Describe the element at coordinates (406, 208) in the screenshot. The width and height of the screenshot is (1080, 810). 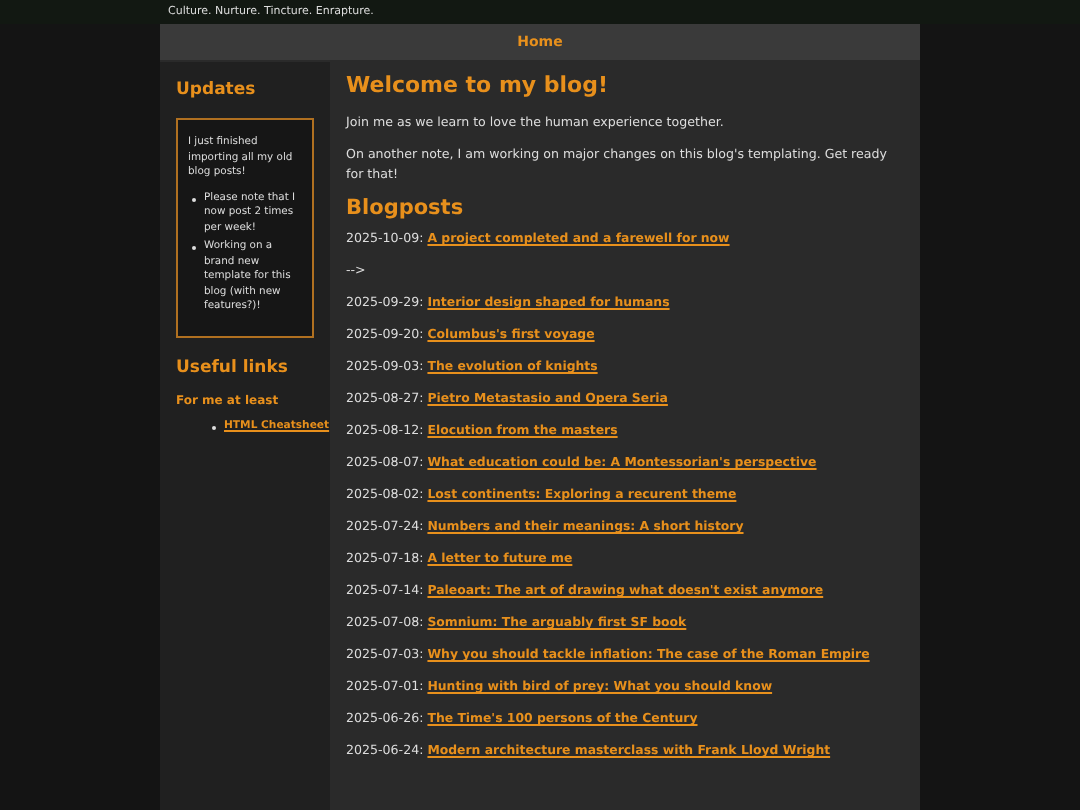
I see `section-heading: Blogposts` at that location.